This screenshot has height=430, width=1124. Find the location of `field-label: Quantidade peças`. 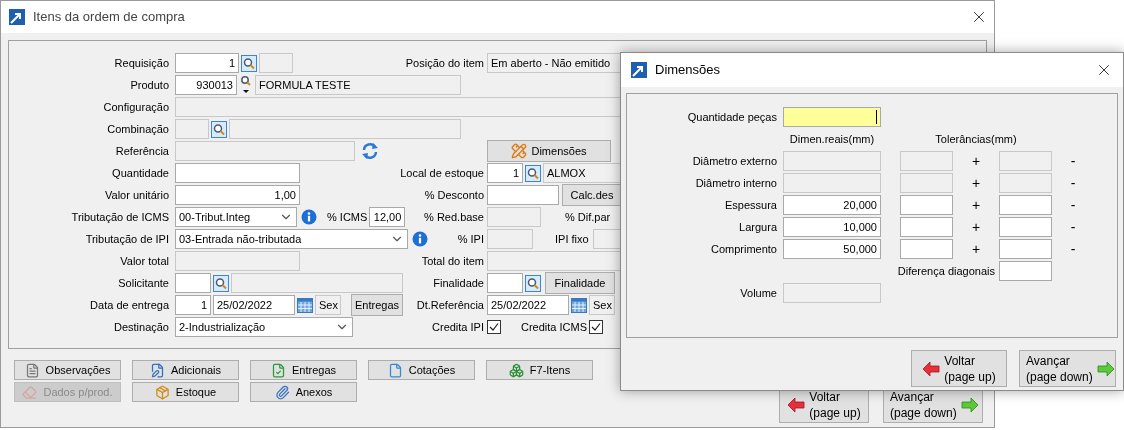

field-label: Quantidade peças is located at coordinates (732, 117).